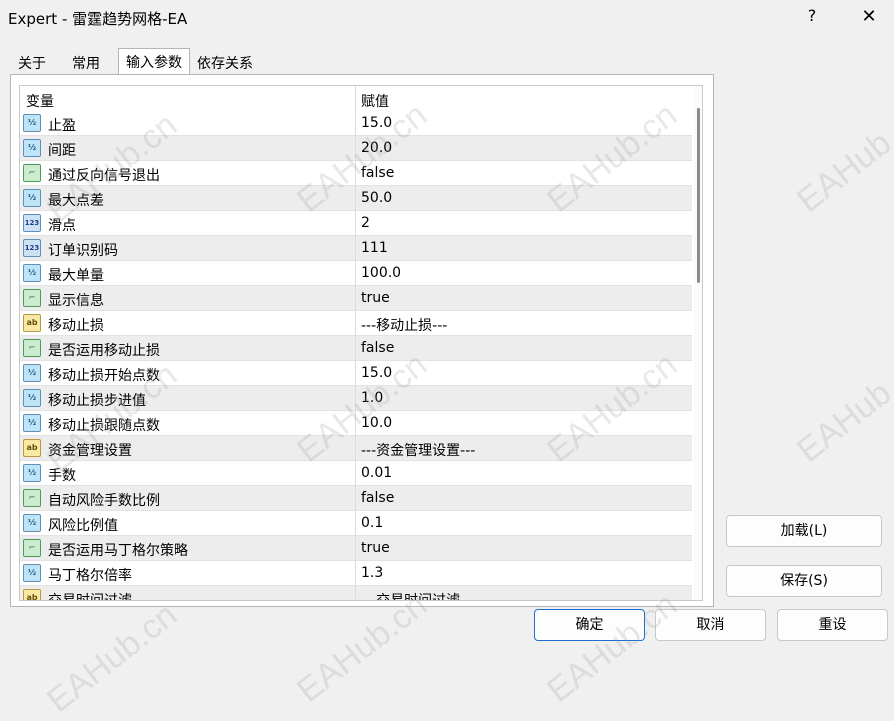 The height and width of the screenshot is (721, 894). What do you see at coordinates (40, 101) in the screenshot?
I see `column-header-variable: 变量` at bounding box center [40, 101].